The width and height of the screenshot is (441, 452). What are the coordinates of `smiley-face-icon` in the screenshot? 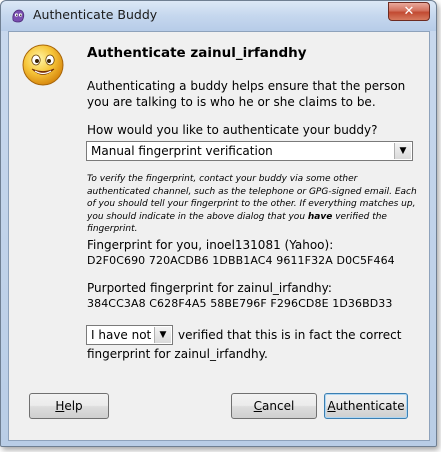 It's located at (43, 65).